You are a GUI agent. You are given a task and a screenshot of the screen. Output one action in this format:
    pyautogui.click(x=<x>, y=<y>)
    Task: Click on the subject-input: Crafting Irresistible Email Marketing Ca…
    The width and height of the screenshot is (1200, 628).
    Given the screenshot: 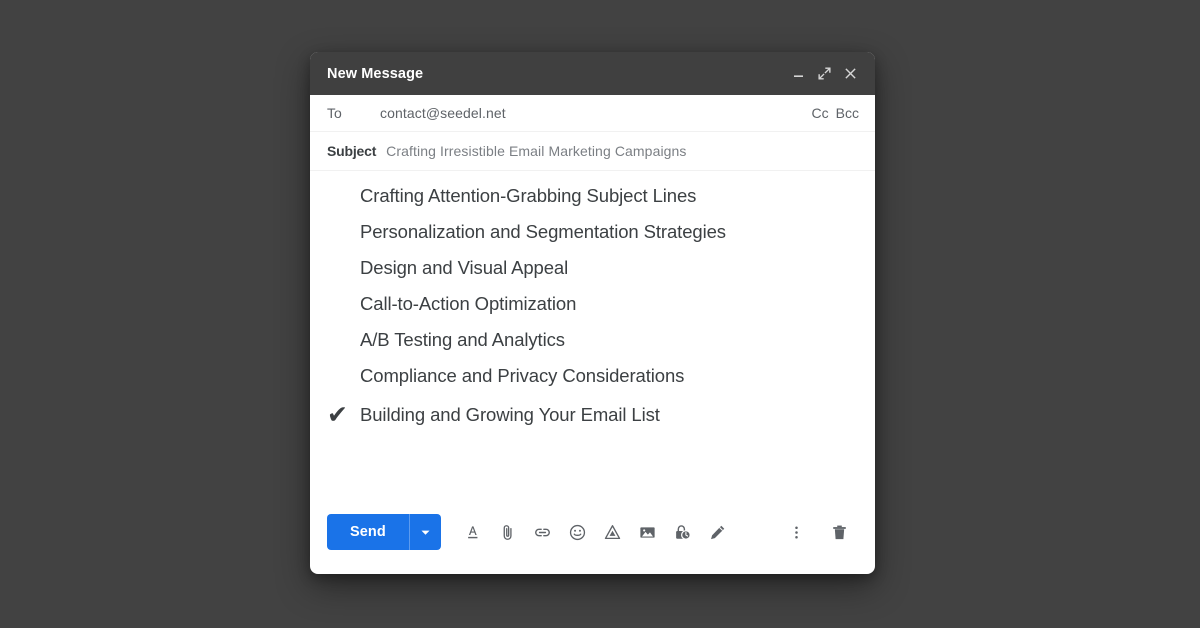 What is the action you would take?
    pyautogui.click(x=622, y=151)
    